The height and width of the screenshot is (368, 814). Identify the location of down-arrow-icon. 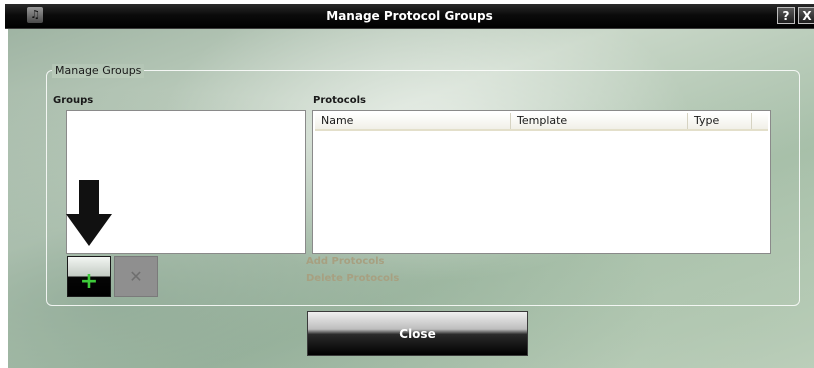
(89, 213).